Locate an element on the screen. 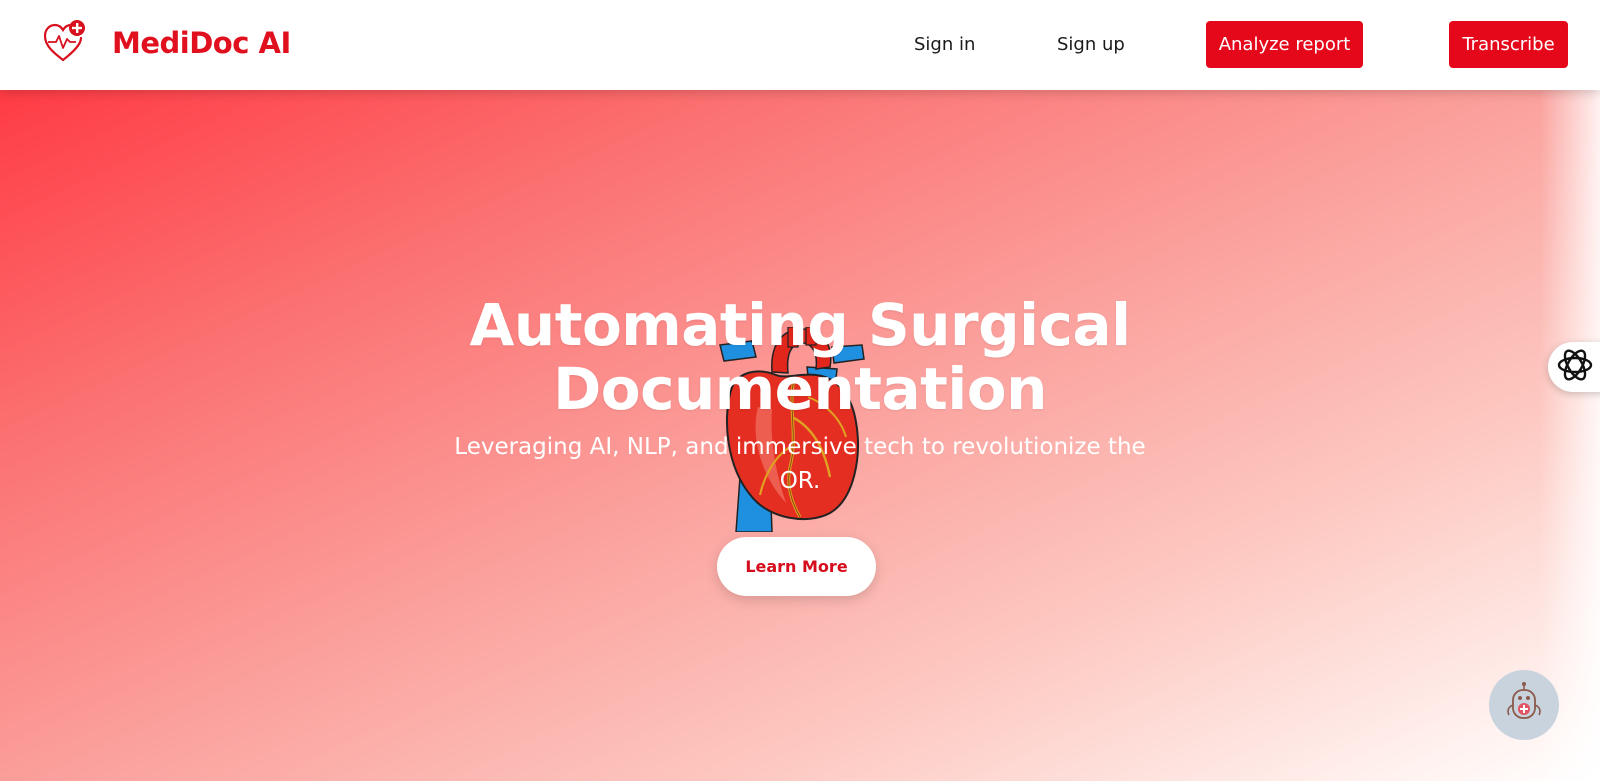 The image size is (1600, 781). medical-robot-icon is located at coordinates (1524, 705).